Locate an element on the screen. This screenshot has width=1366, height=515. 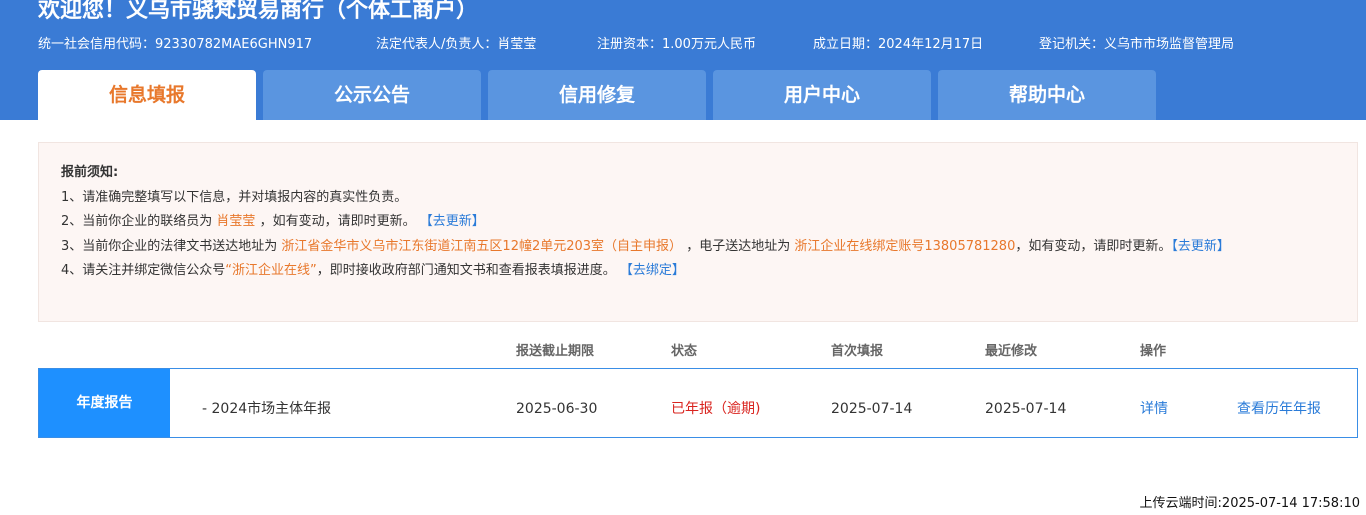
row-label-annual-report: 年度报告 is located at coordinates (104, 403).